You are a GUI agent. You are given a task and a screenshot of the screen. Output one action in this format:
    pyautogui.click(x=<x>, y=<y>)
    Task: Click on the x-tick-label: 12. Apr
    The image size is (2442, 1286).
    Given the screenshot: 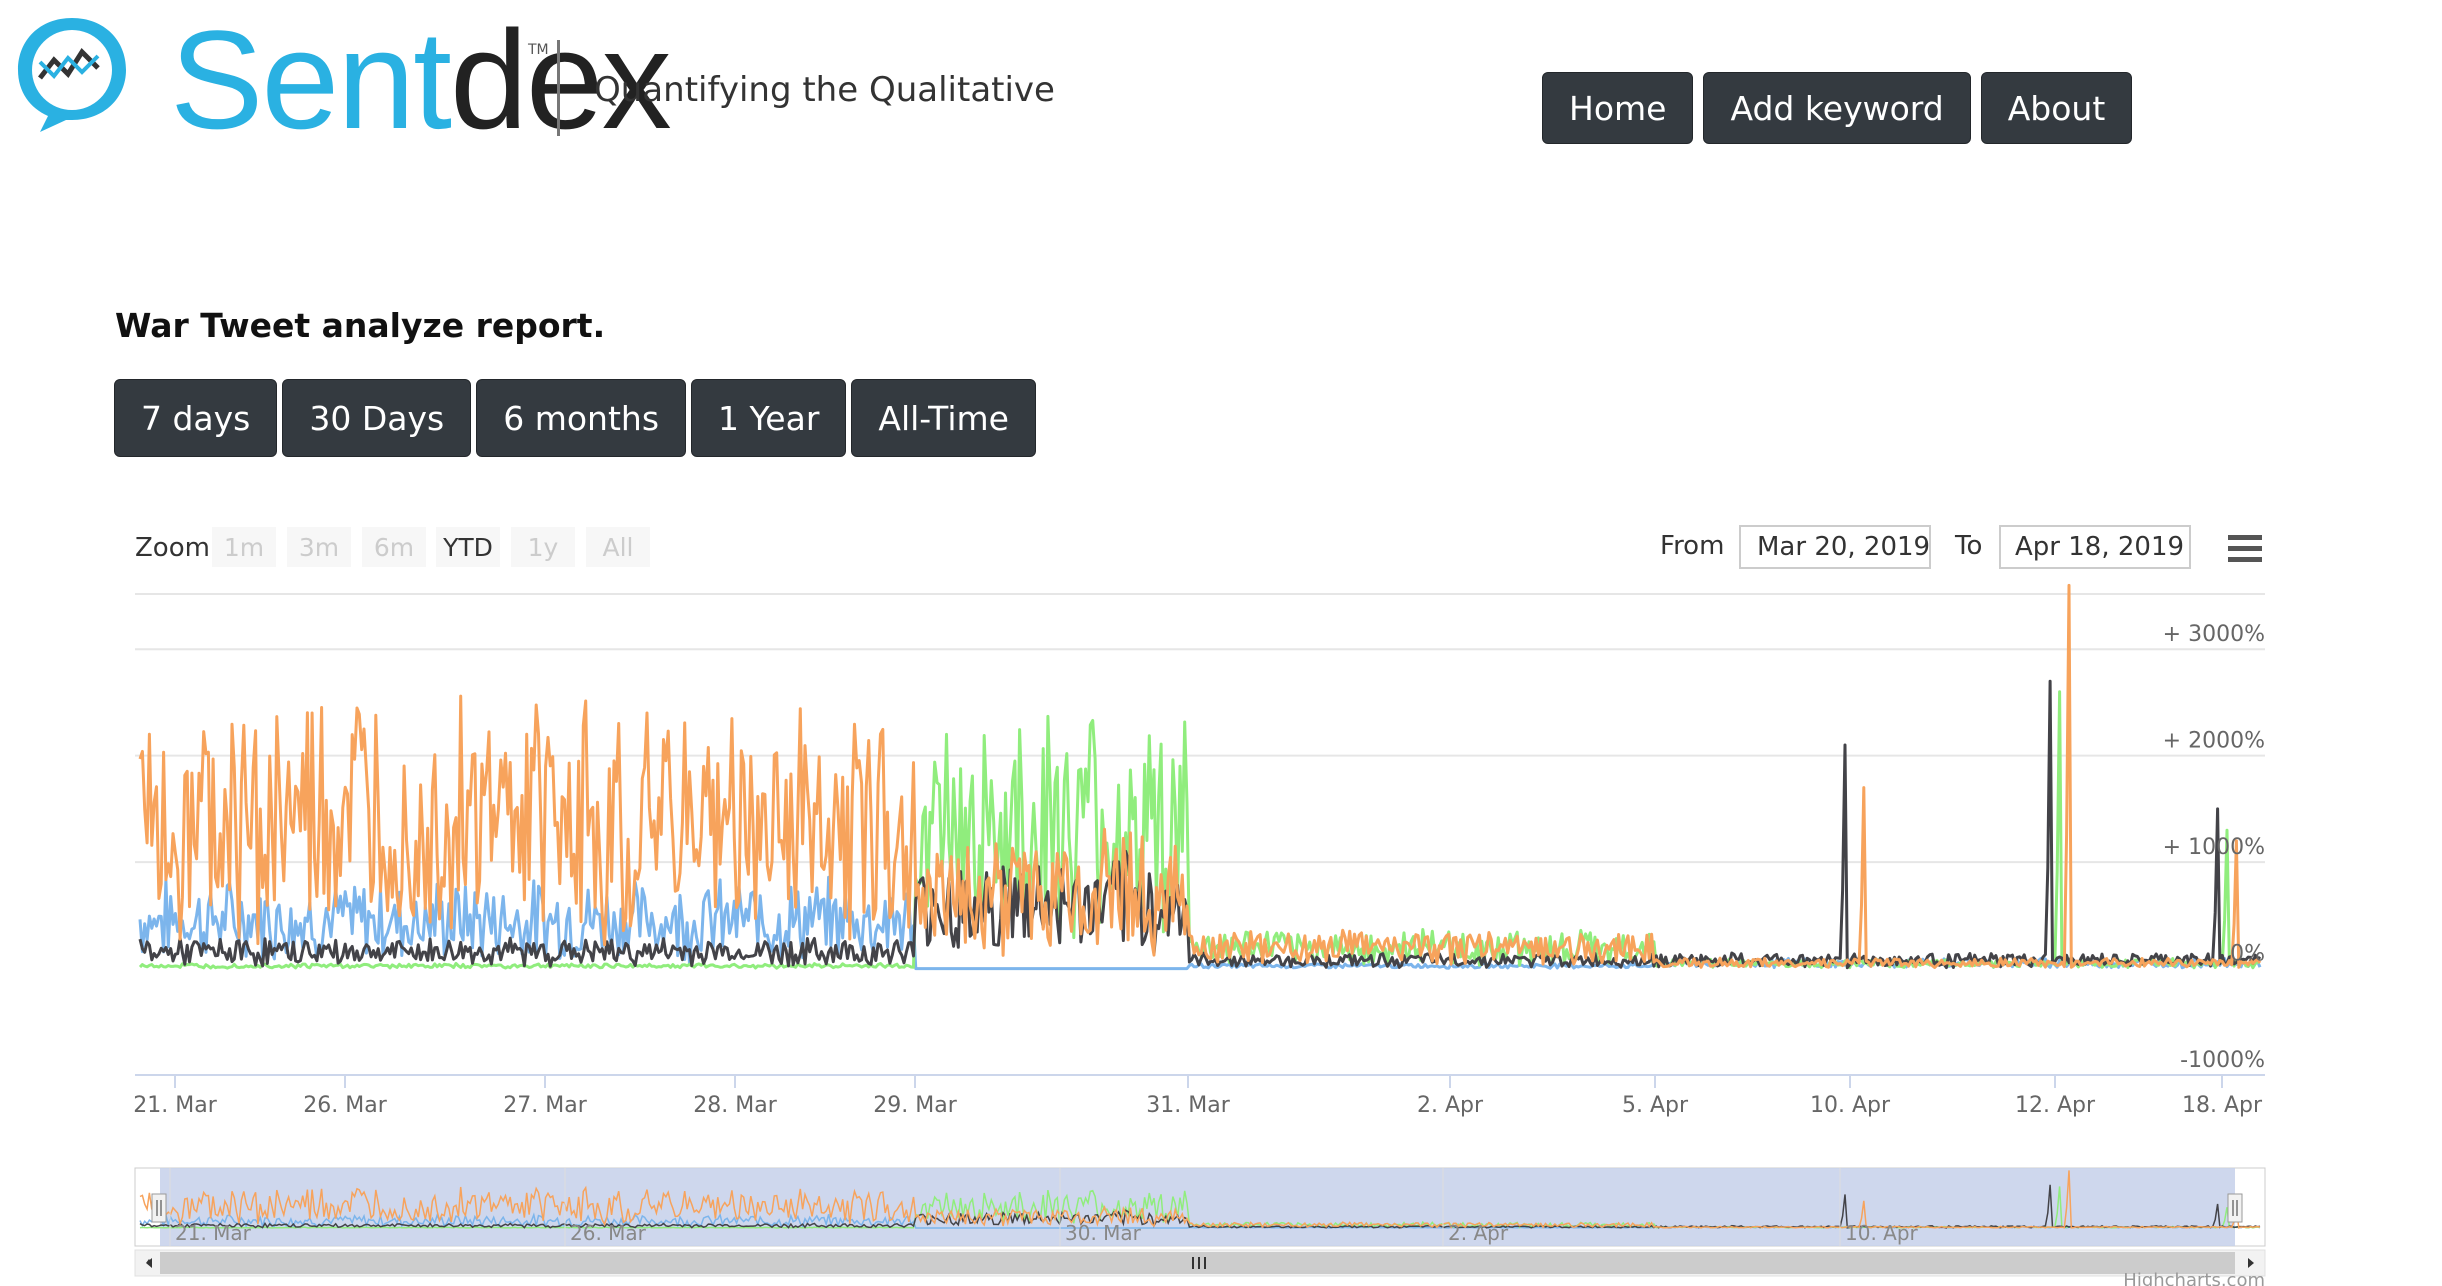 What is the action you would take?
    pyautogui.click(x=2055, y=1105)
    